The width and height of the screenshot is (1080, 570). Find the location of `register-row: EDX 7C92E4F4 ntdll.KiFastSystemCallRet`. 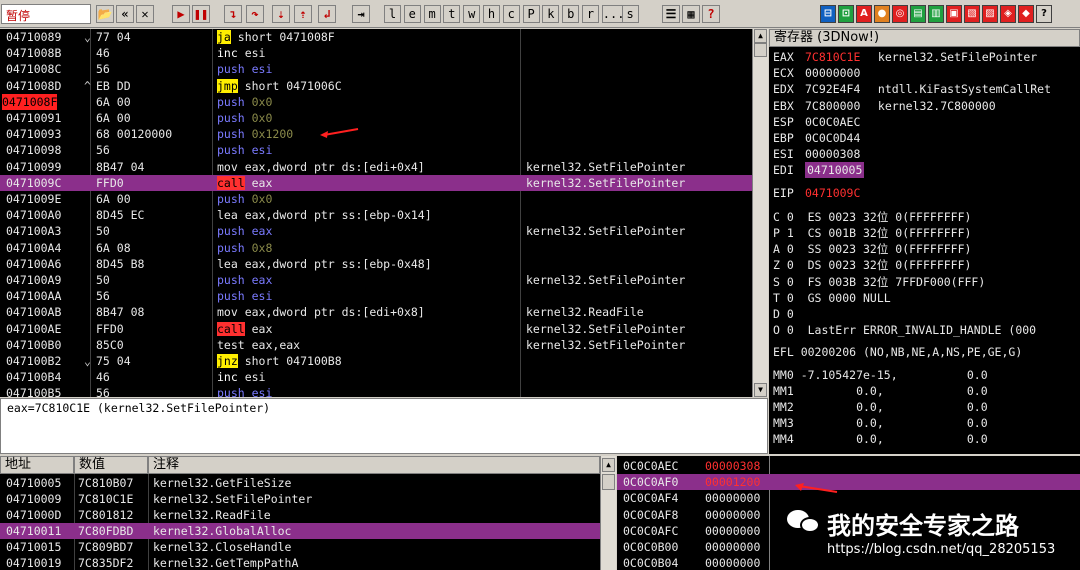

register-row: EDX 7C92E4F4 ntdll.KiFastSystemCallRet is located at coordinates (924, 89).